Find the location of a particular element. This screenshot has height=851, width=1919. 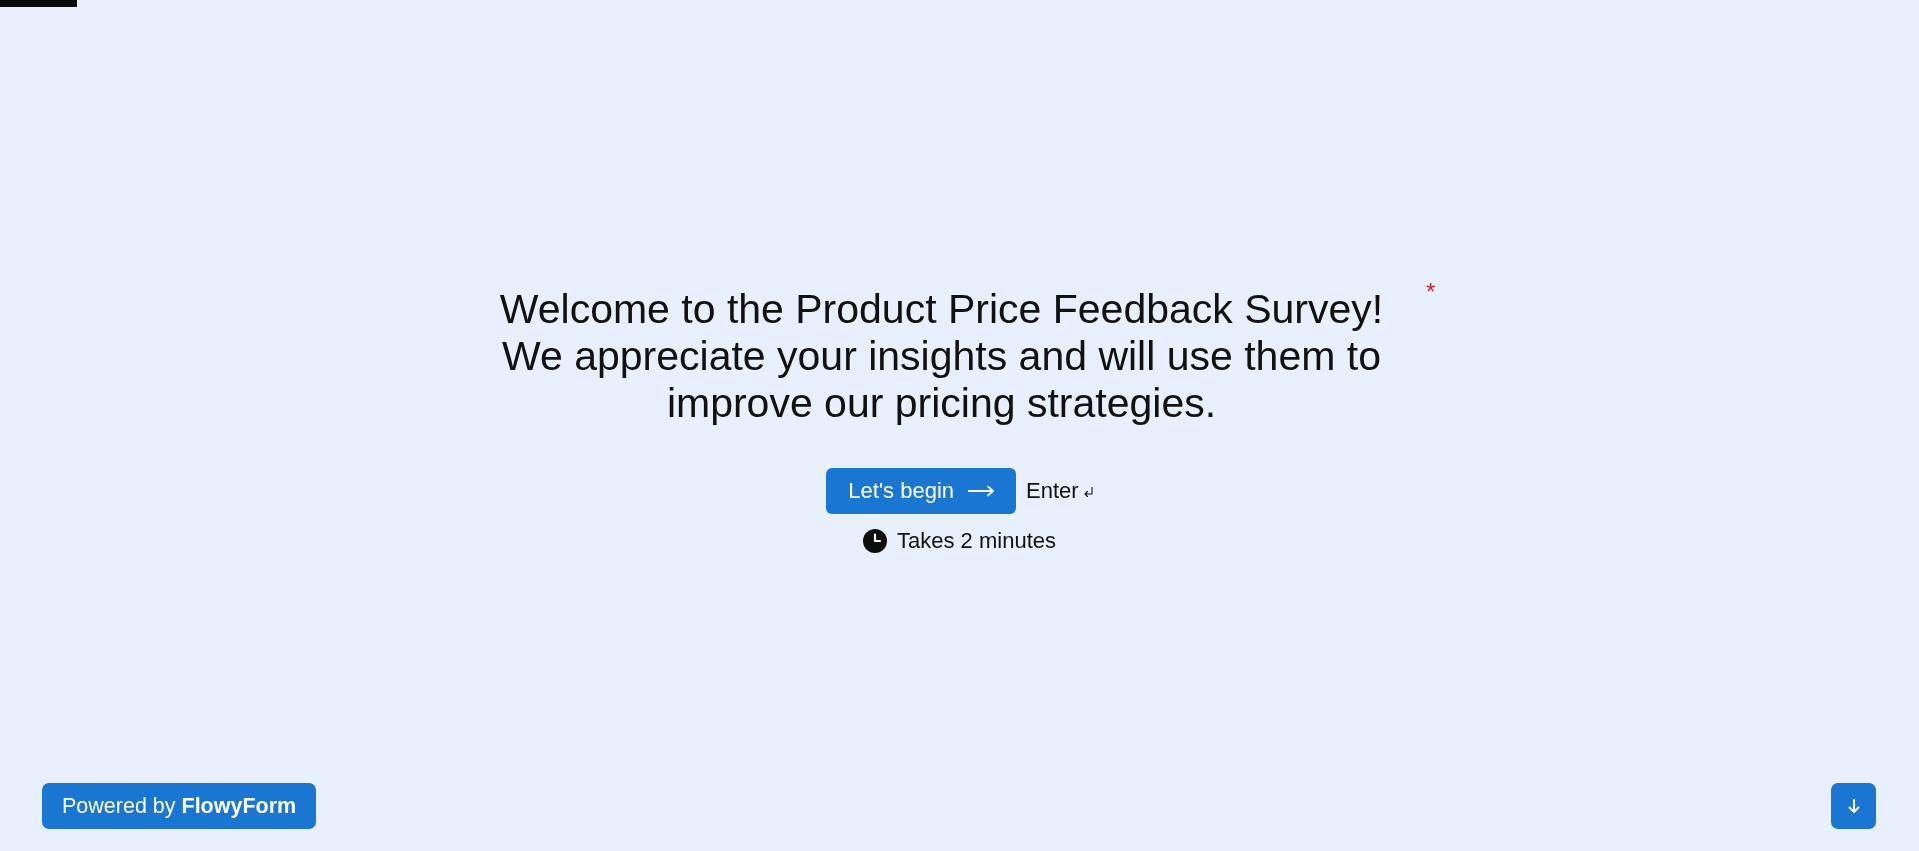

clock-icon is located at coordinates (875, 541).